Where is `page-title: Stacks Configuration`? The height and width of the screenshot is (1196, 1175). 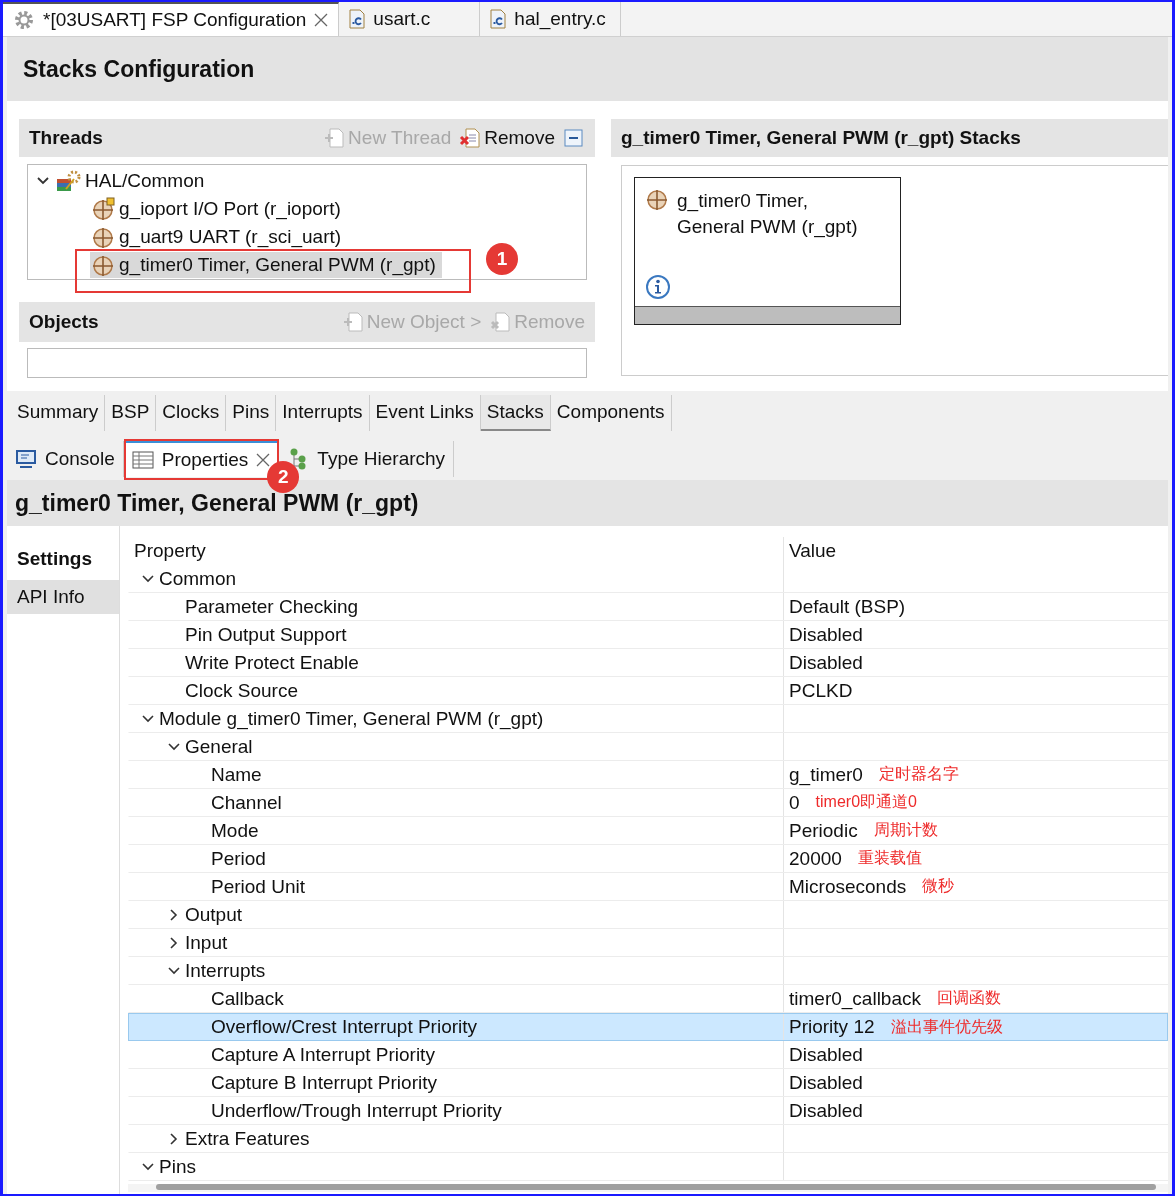 page-title: Stacks Configuration is located at coordinates (139, 69).